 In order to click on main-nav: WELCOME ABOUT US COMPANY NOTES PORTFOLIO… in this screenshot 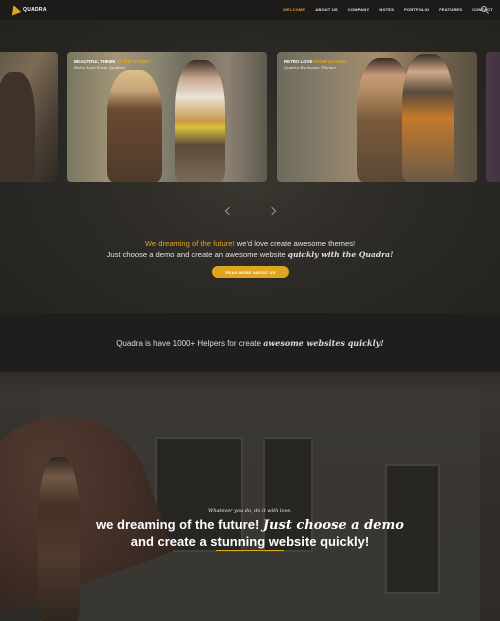, I will do `click(391, 9)`.